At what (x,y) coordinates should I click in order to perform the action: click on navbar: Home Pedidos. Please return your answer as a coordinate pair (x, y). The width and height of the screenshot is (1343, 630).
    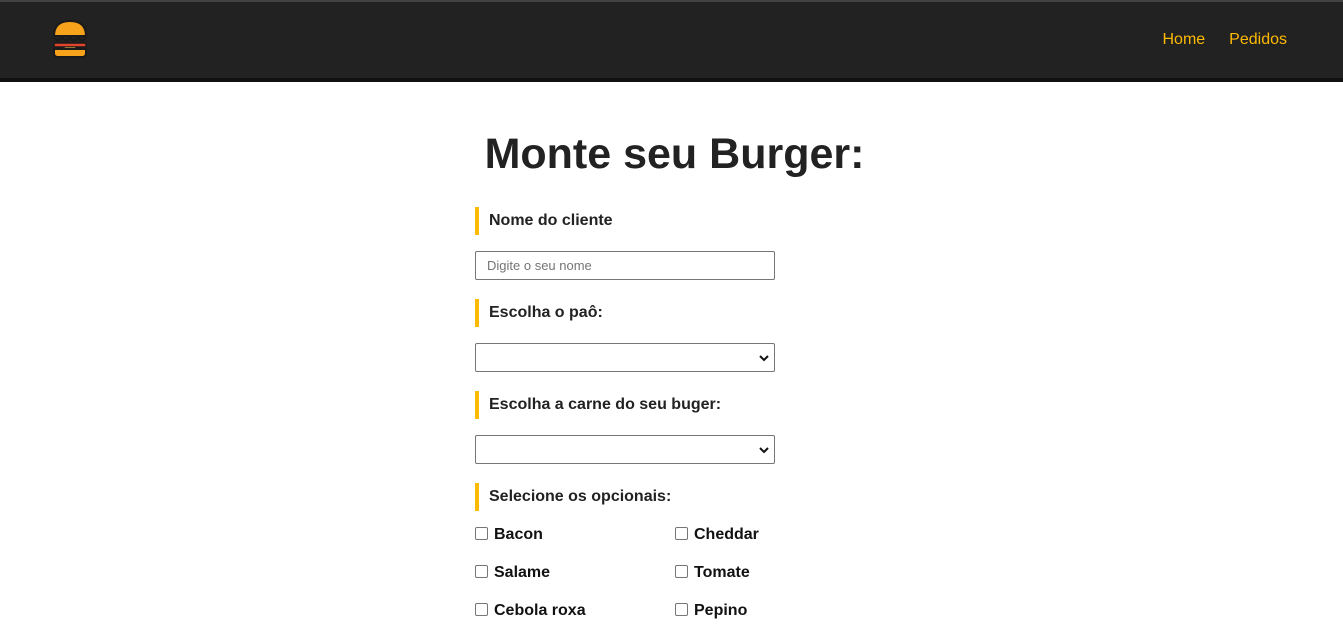
    Looking at the image, I should click on (671, 41).